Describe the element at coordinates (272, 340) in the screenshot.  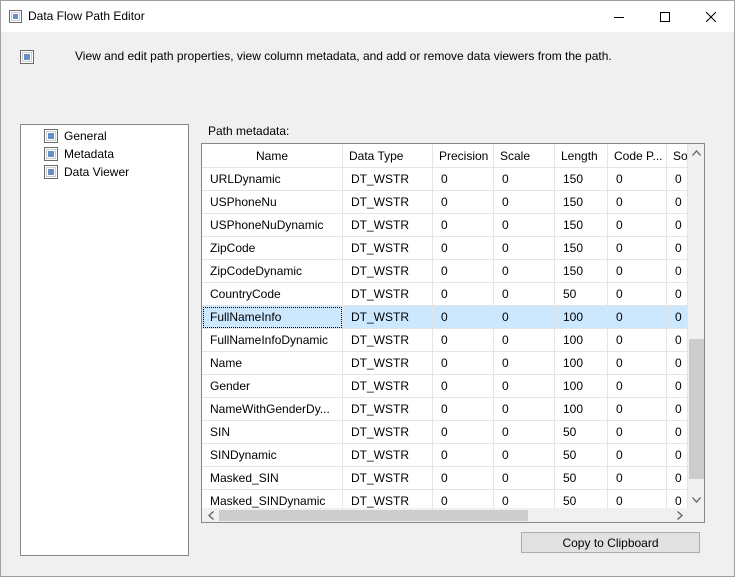
I see `table-cell: FullNameInfoDynamic` at that location.